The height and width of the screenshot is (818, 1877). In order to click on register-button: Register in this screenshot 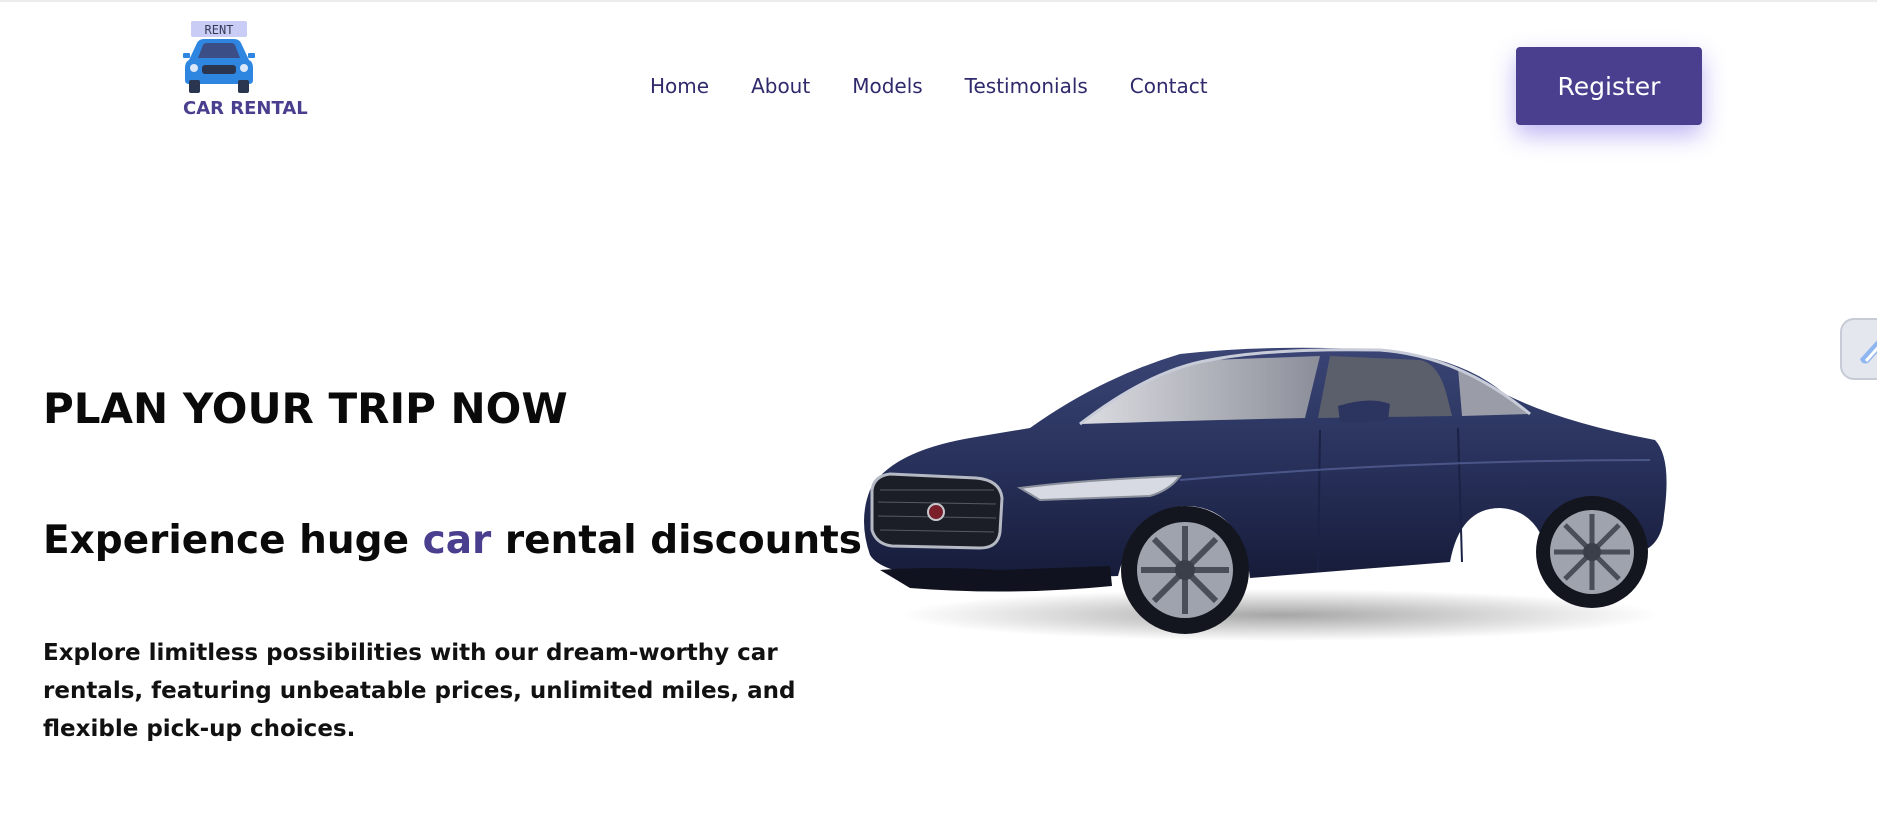, I will do `click(1609, 86)`.